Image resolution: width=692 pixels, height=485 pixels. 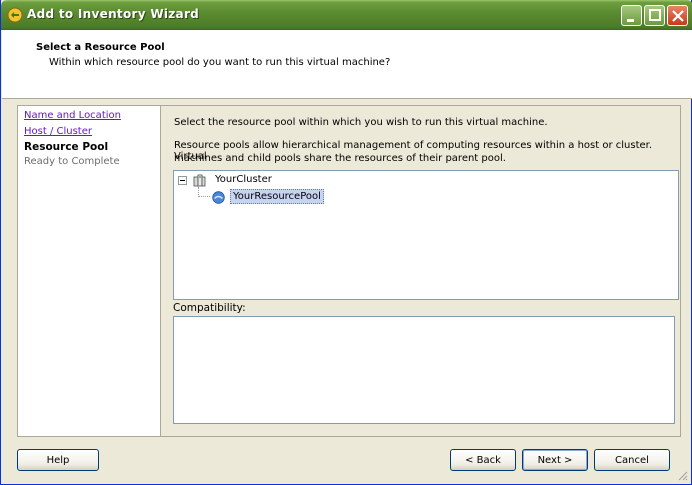 I want to click on page-title: Select a Resource Pool, so click(x=100, y=47).